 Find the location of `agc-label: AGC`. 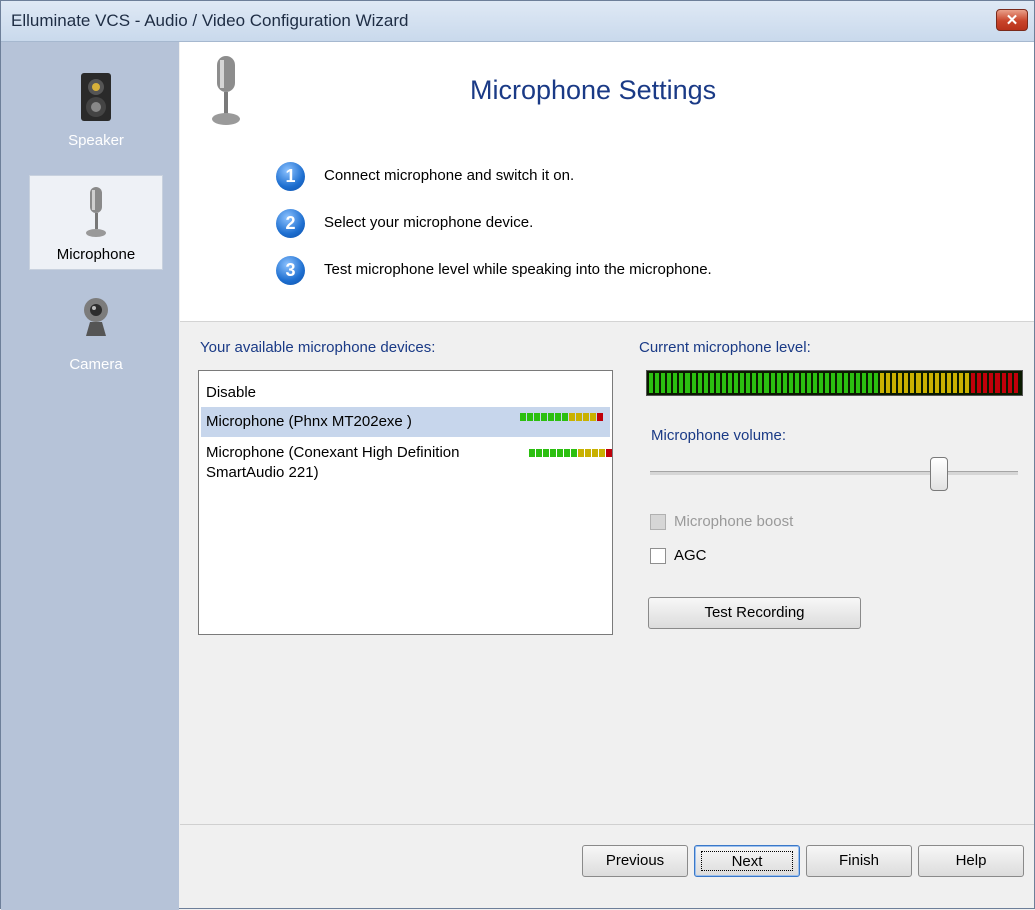

agc-label: AGC is located at coordinates (690, 555).